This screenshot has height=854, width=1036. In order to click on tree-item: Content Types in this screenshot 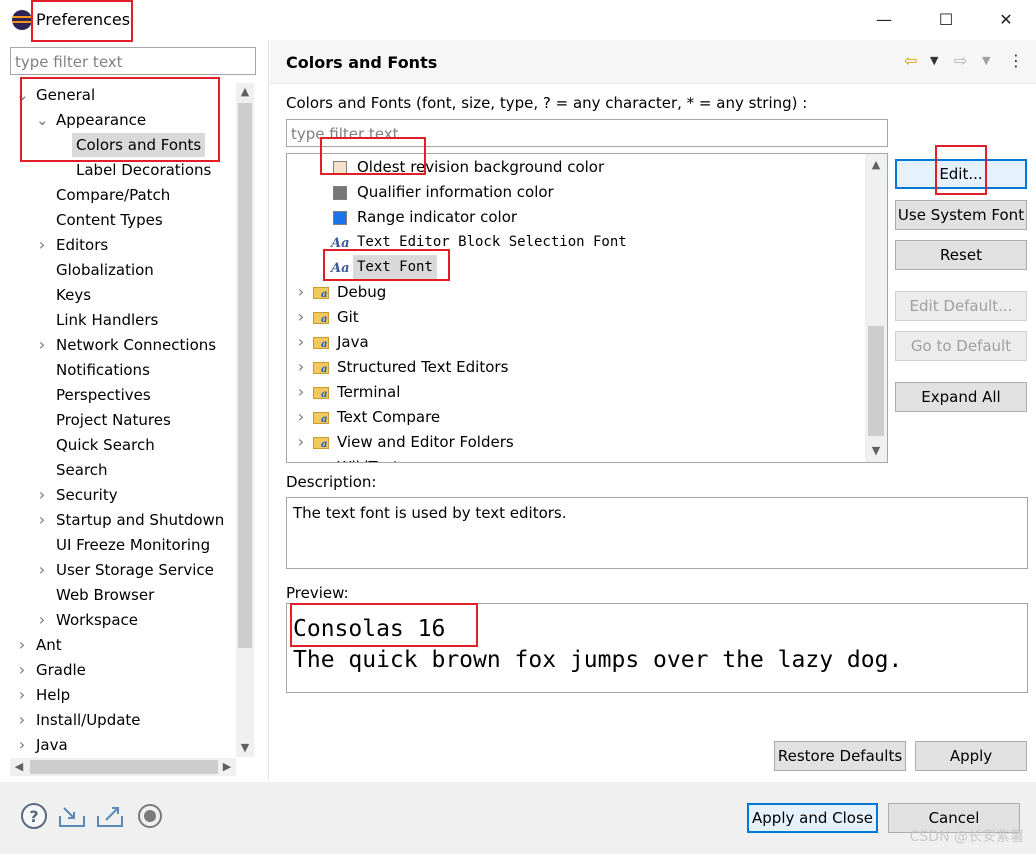, I will do `click(123, 220)`.